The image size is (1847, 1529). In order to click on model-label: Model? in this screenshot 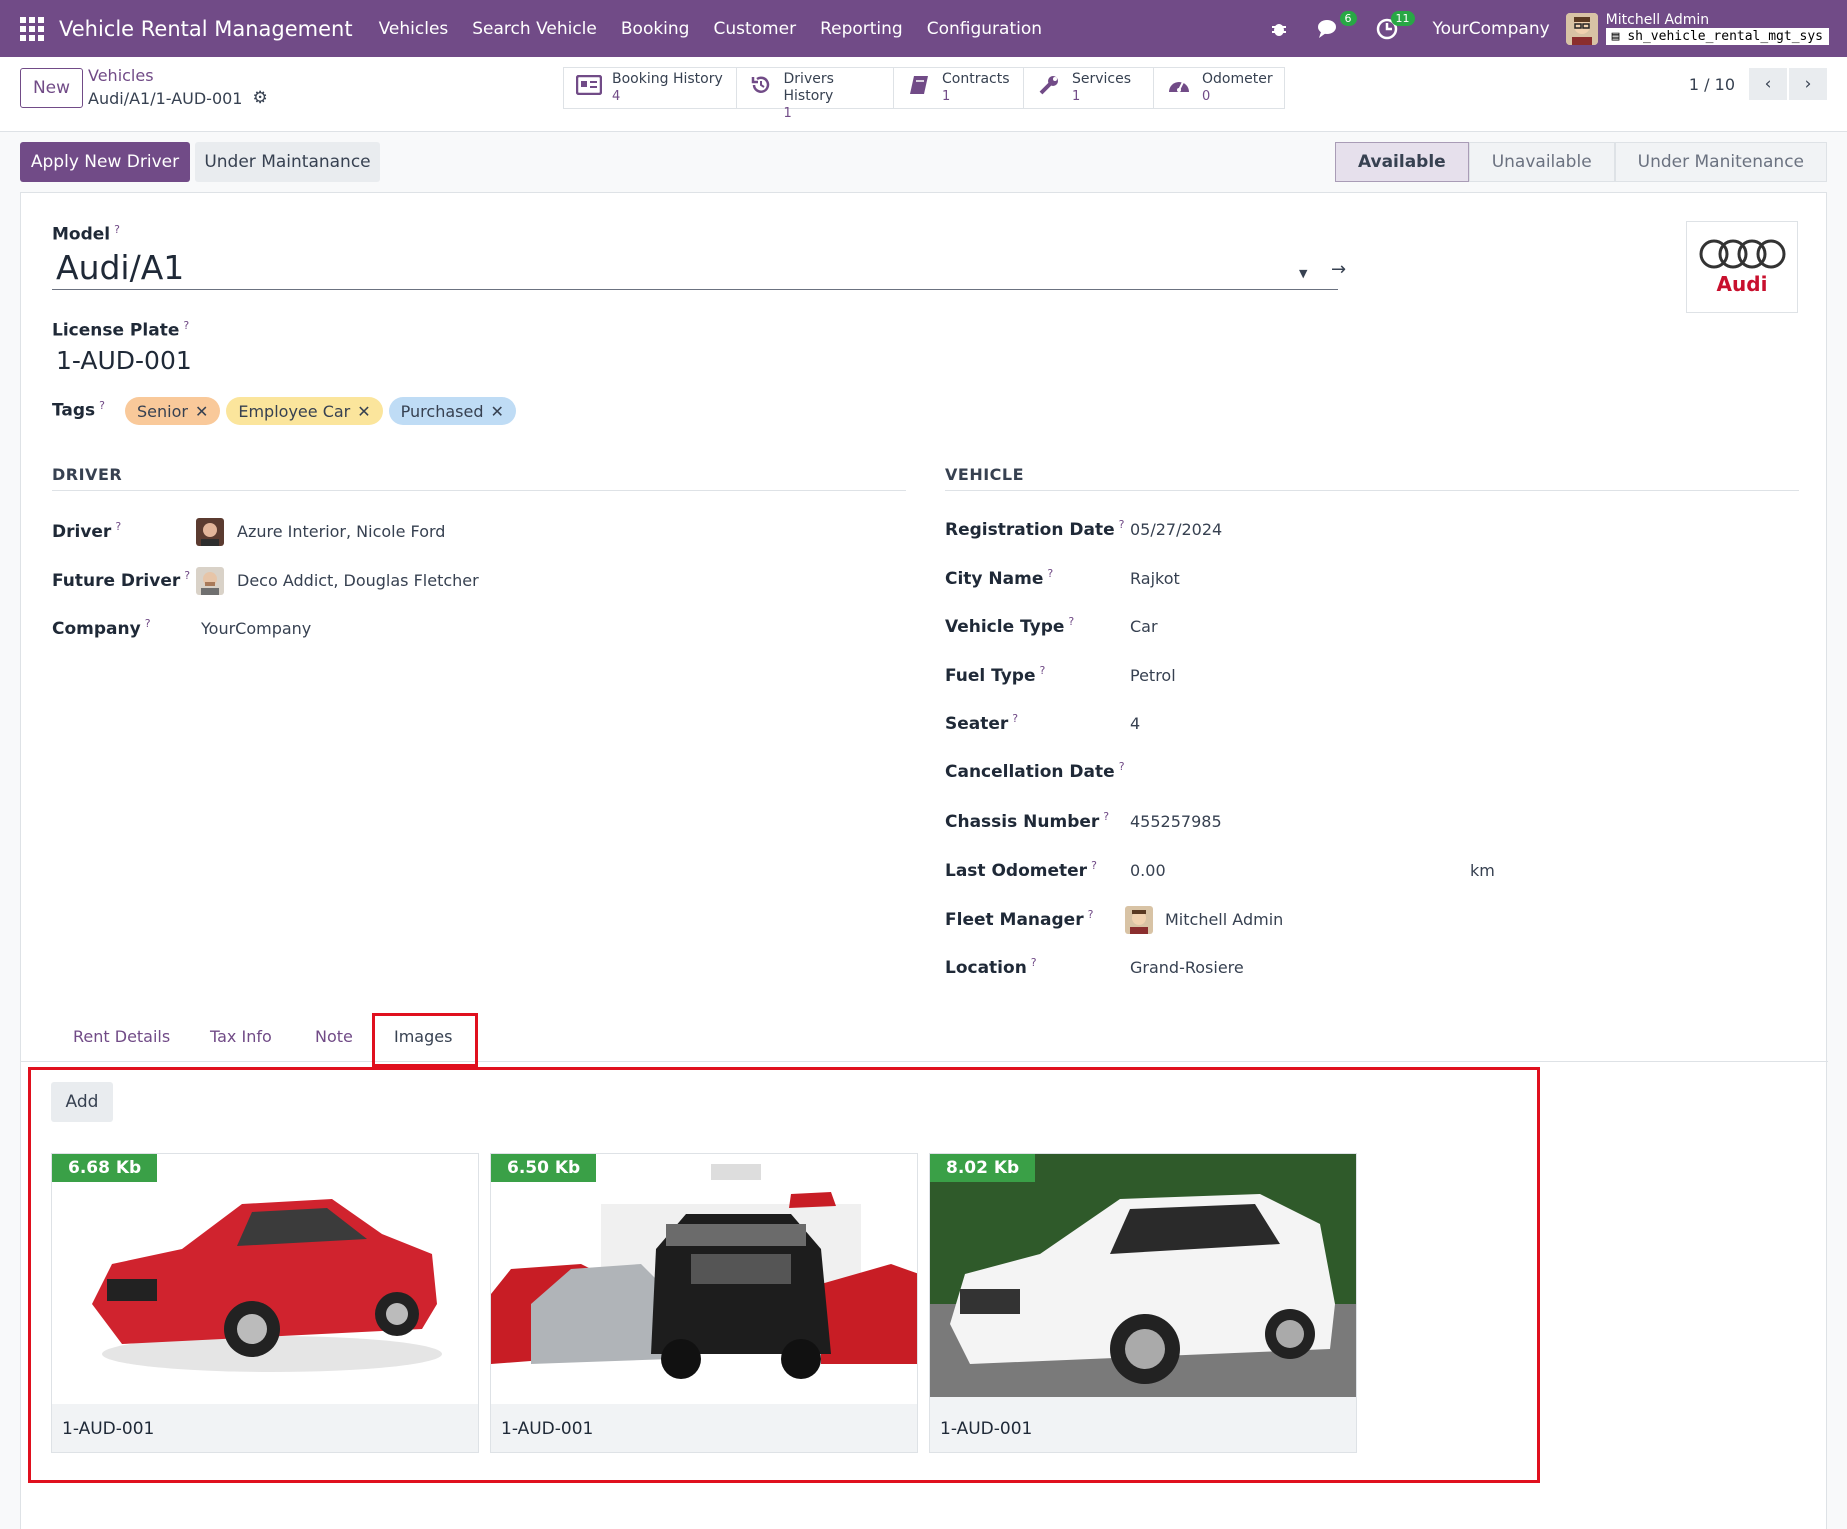, I will do `click(86, 234)`.